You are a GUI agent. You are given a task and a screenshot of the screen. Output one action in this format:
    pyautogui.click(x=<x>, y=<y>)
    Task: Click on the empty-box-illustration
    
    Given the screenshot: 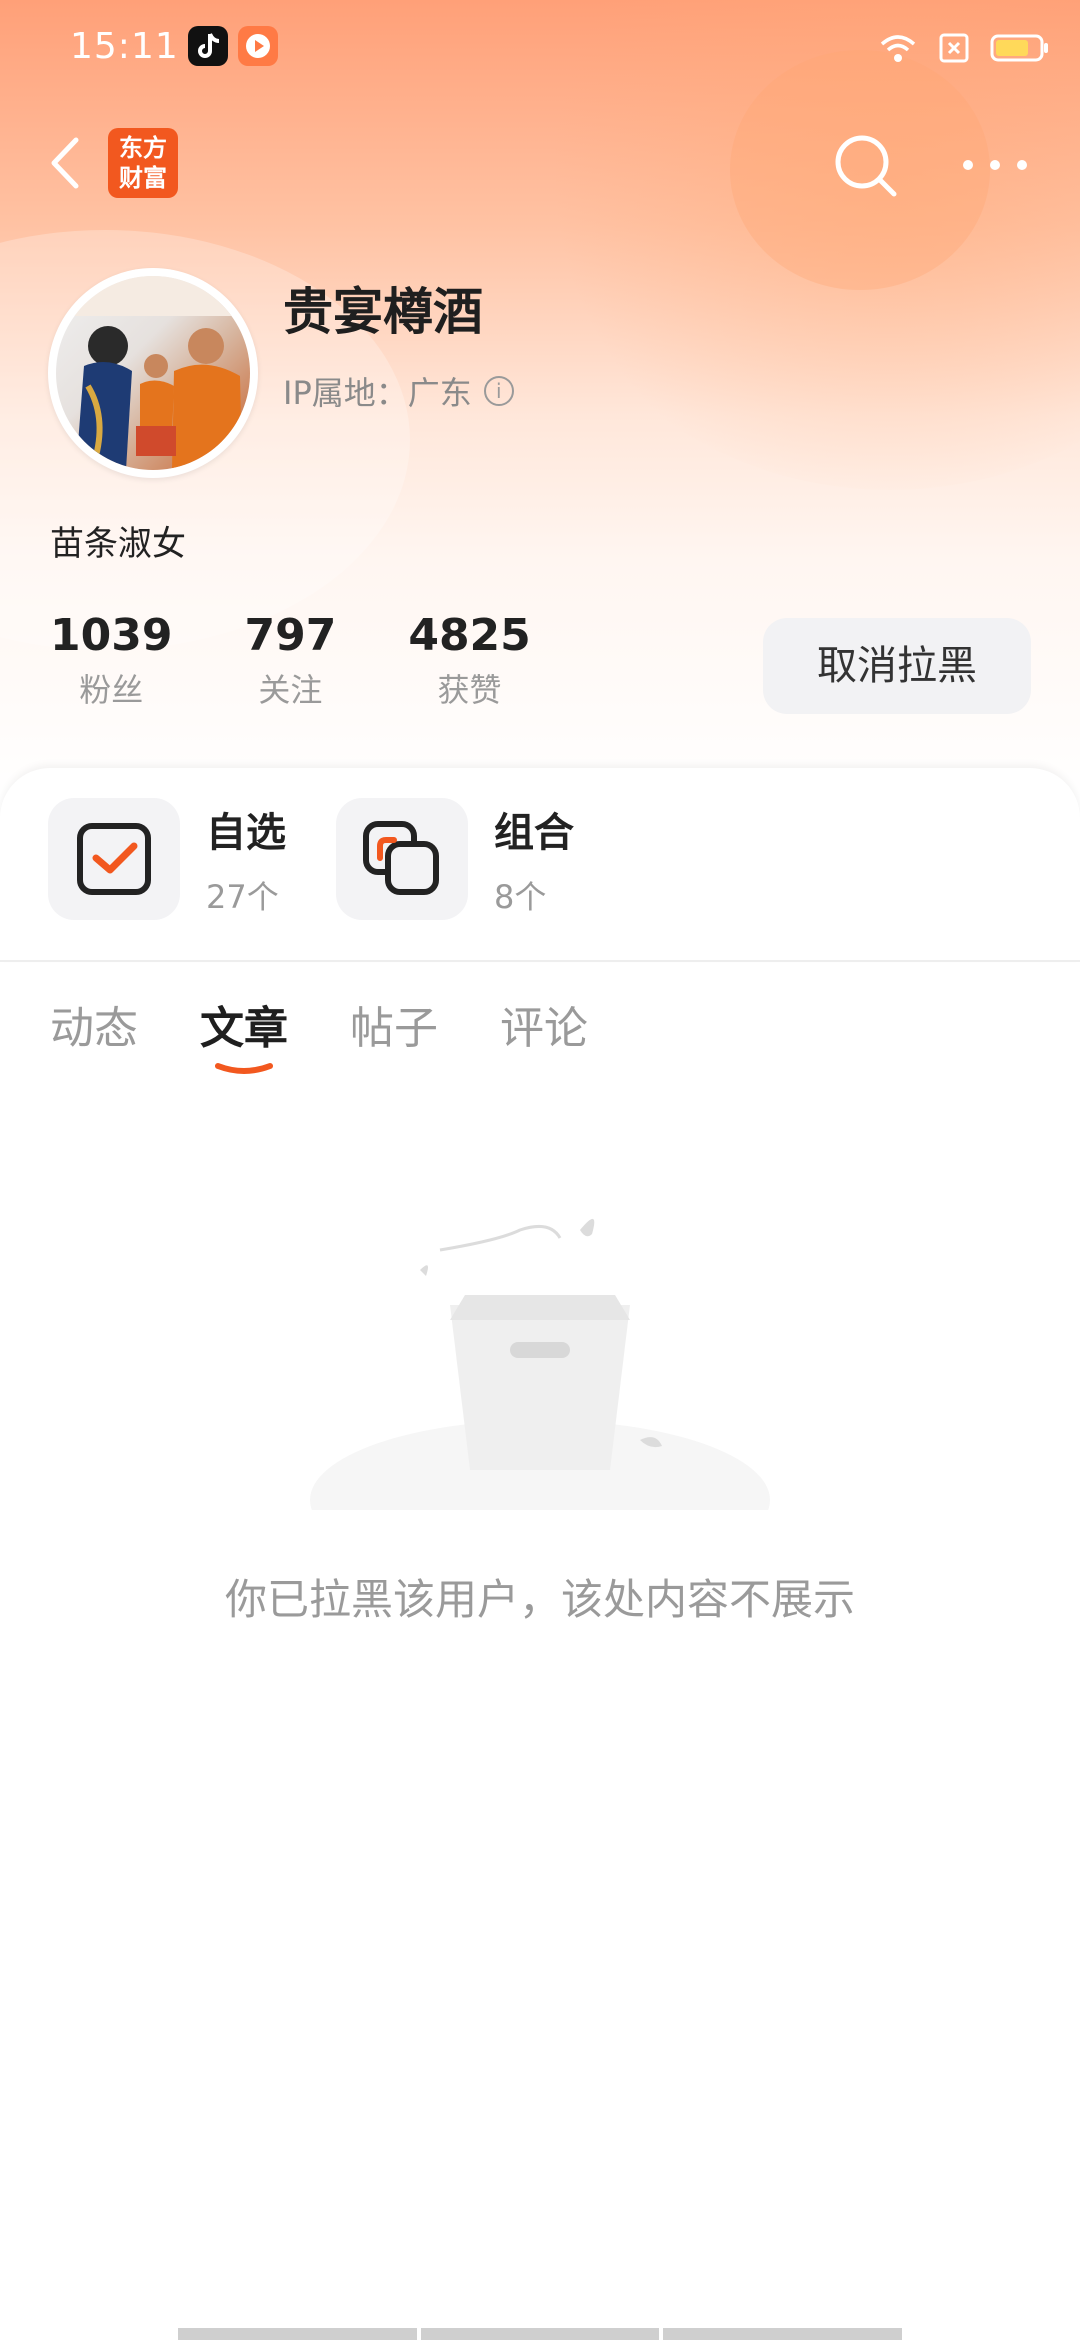 What is the action you would take?
    pyautogui.click(x=540, y=1395)
    